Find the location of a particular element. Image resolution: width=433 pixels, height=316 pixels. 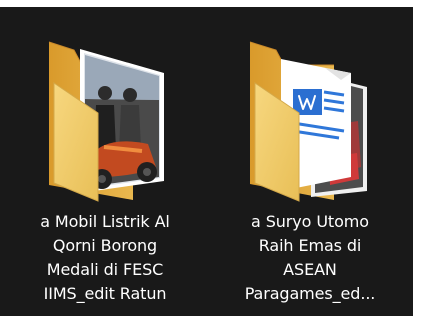

folder-with-photo-icon is located at coordinates (106, 121).